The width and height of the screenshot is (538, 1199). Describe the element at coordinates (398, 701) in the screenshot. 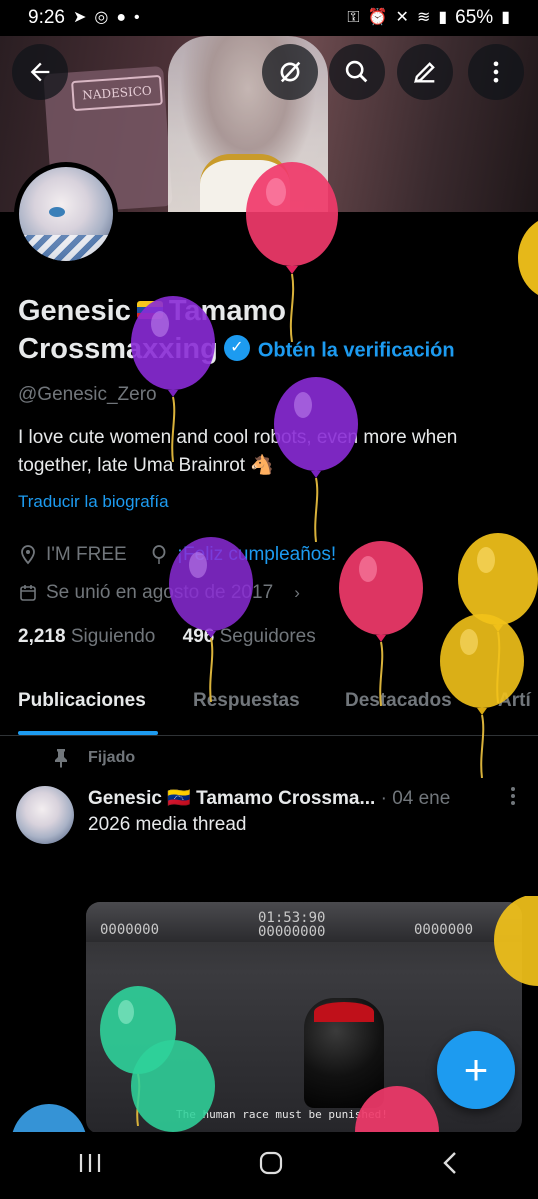

I see `tab-highlights: Destacados` at that location.